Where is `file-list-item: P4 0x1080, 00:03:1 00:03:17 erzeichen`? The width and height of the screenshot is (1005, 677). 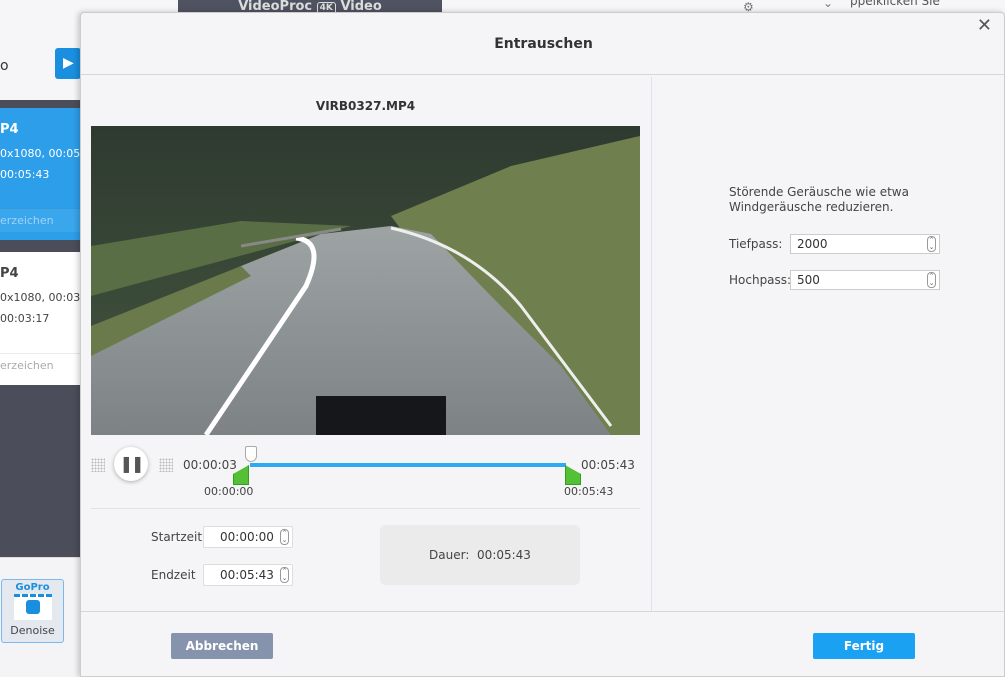 file-list-item: P4 0x1080, 00:03:1 00:03:17 erzeichen is located at coordinates (45, 318).